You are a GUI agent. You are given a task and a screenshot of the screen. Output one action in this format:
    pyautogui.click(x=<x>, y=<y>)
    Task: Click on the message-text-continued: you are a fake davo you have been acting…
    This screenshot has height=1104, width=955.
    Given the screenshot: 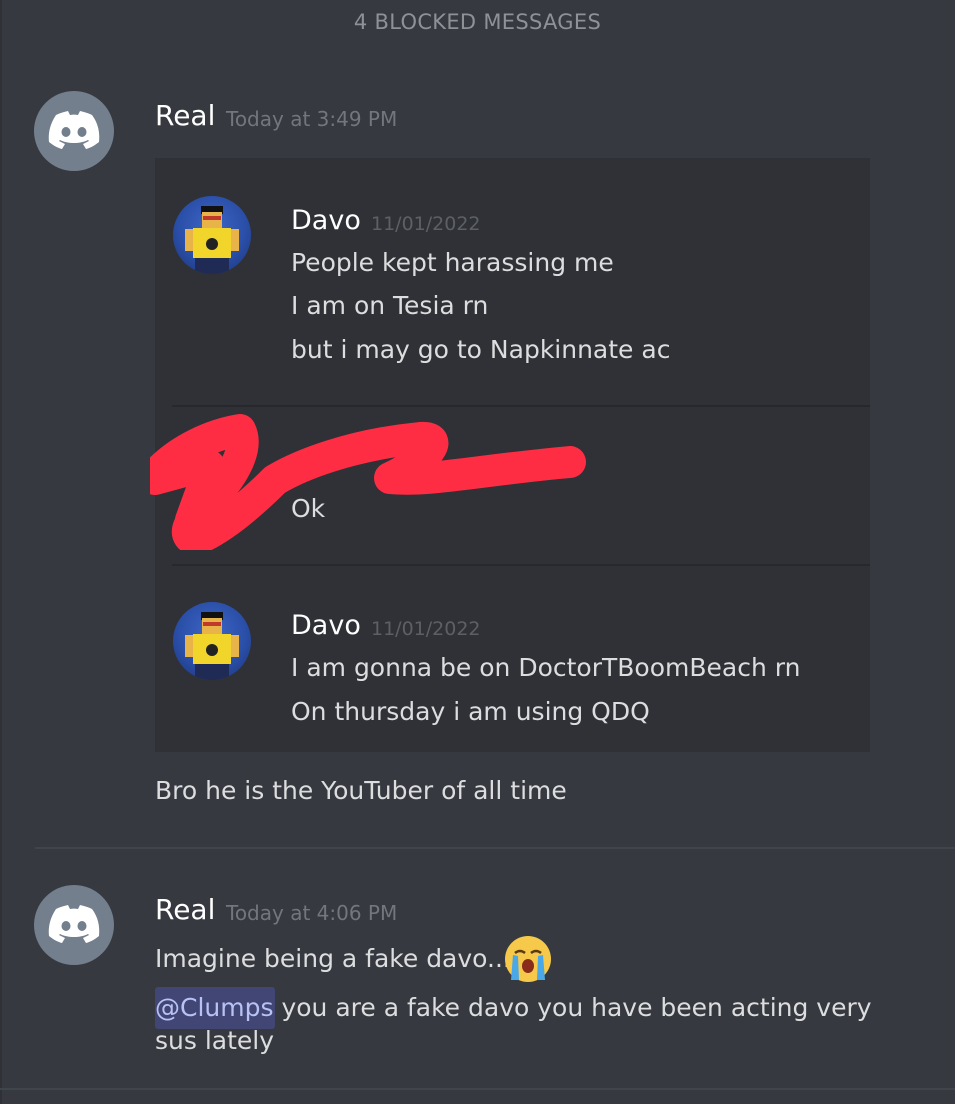 What is the action you would take?
    pyautogui.click(x=572, y=1007)
    